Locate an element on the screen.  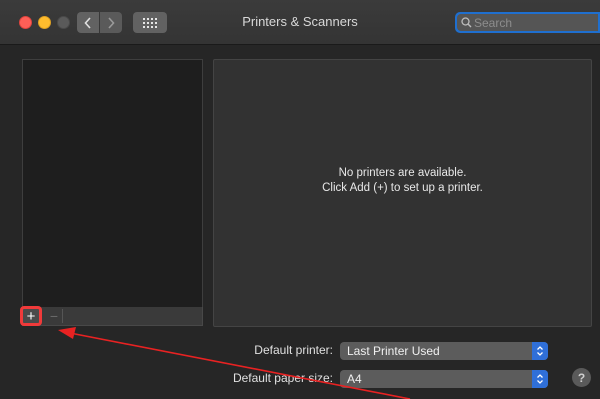
default-printer-label: Default printer: is located at coordinates (293, 350).